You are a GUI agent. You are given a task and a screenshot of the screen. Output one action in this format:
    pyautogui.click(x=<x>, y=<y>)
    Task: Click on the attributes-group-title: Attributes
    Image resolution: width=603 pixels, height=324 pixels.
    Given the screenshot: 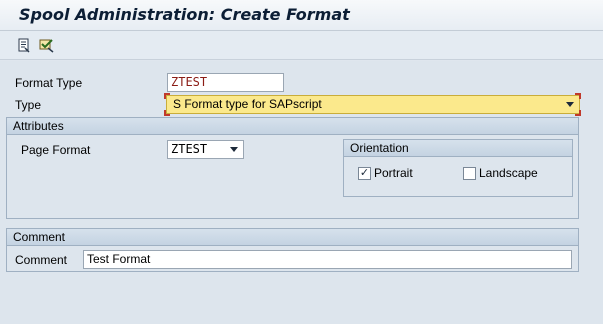 What is the action you would take?
    pyautogui.click(x=292, y=126)
    